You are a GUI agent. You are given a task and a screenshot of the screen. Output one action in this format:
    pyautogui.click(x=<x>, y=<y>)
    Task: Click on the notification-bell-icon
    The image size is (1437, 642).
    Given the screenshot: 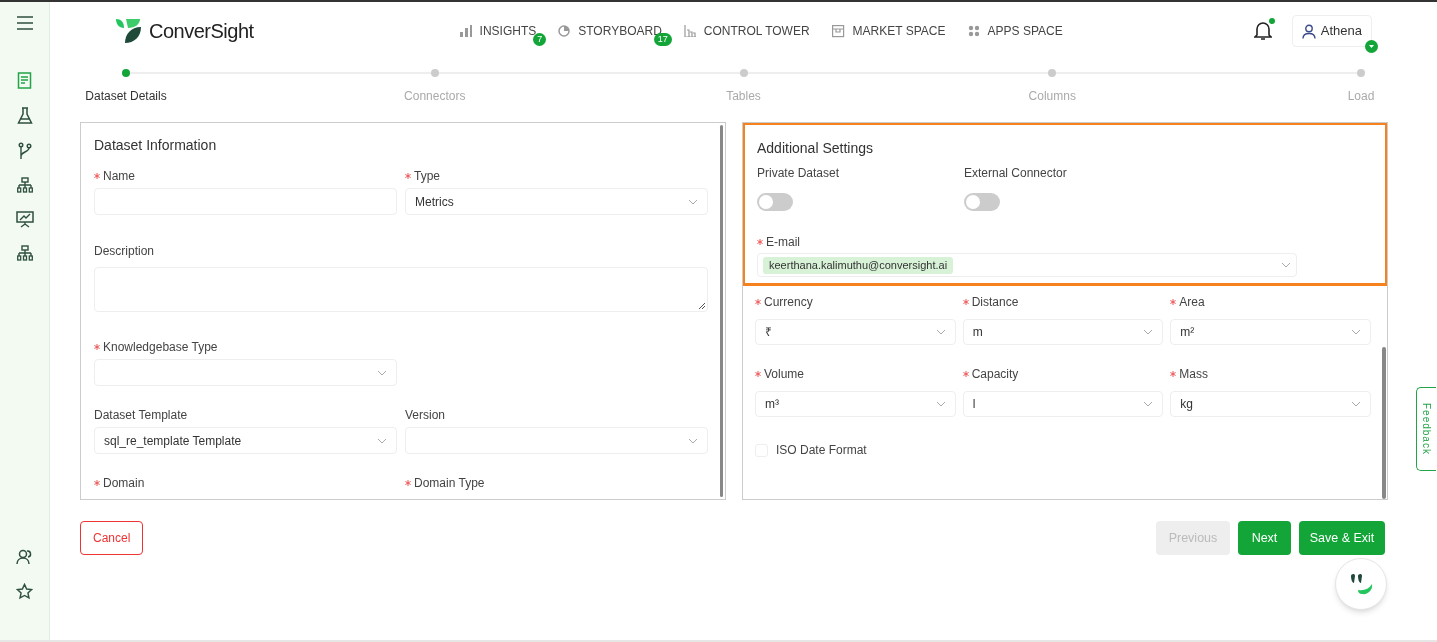 What is the action you would take?
    pyautogui.click(x=1262, y=31)
    